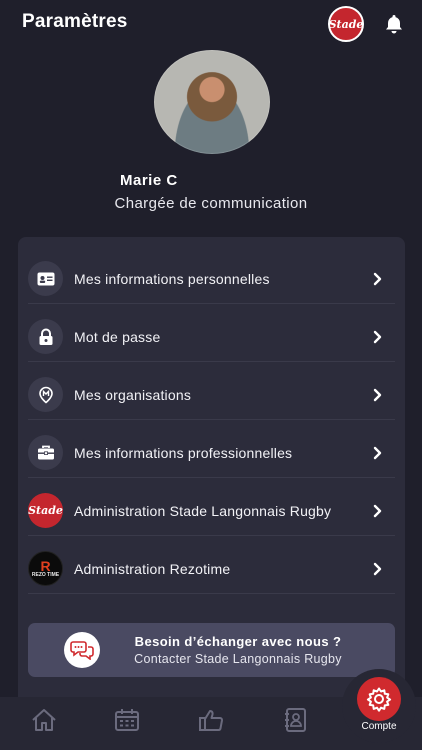 This screenshot has height=750, width=422. I want to click on menu-item-personal-info: Mes informations personnelles, so click(211, 279).